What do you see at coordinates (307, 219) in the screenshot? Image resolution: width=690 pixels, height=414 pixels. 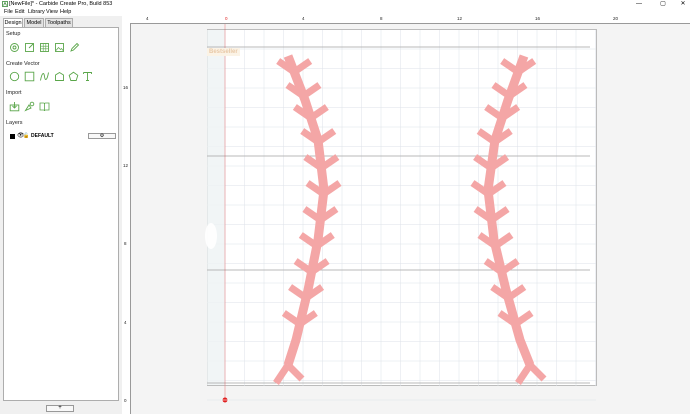 I see `stitch-left` at bounding box center [307, 219].